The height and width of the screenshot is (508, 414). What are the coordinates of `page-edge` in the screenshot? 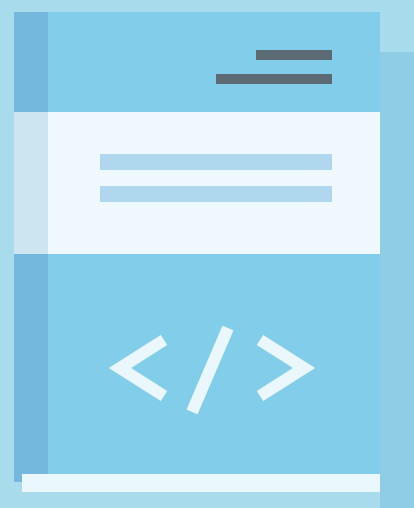 It's located at (201, 483).